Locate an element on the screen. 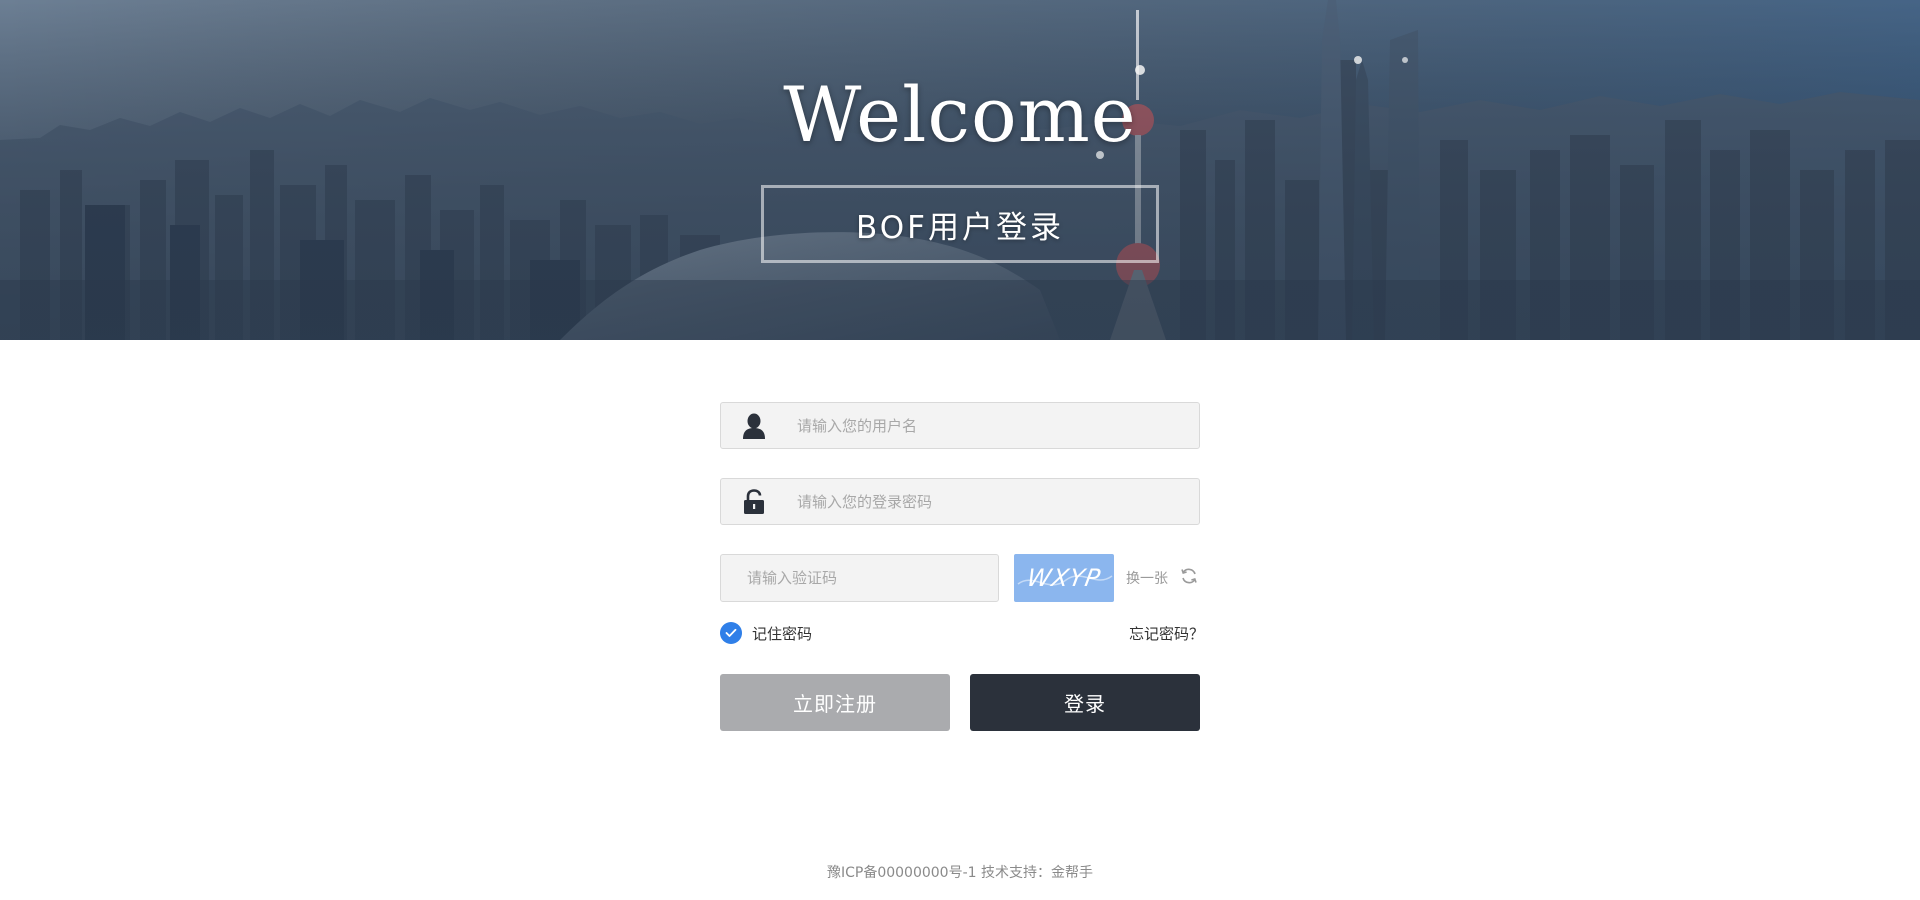  refresh-captcha-button: 换一张 is located at coordinates (1162, 578).